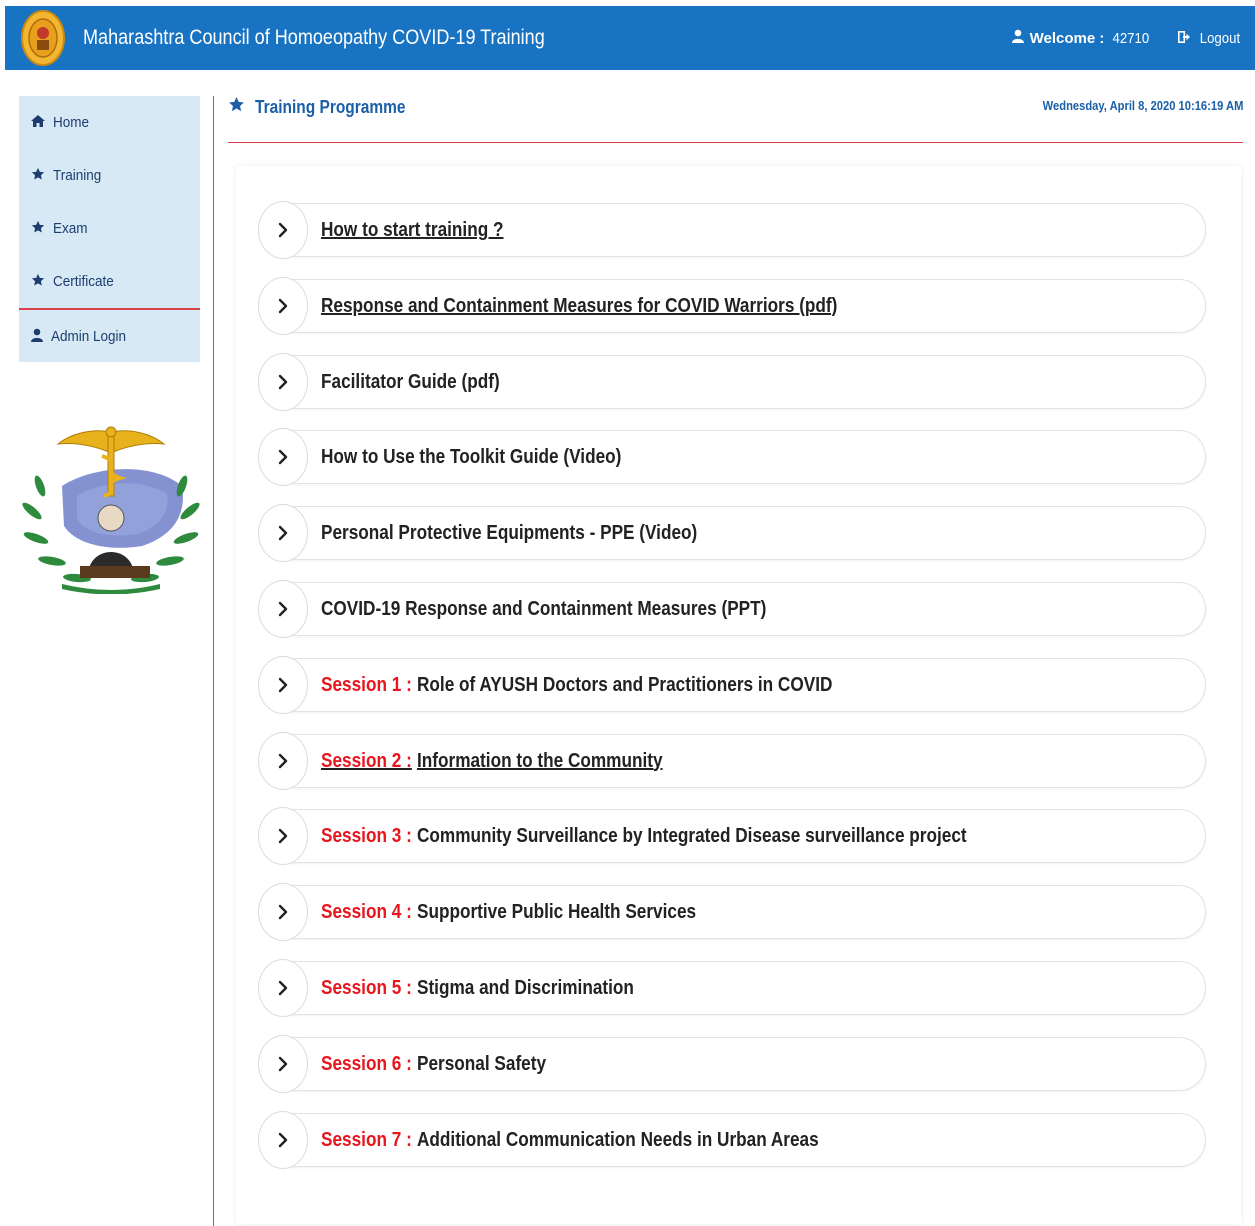  I want to click on session-number: Session 4 :, so click(366, 911).